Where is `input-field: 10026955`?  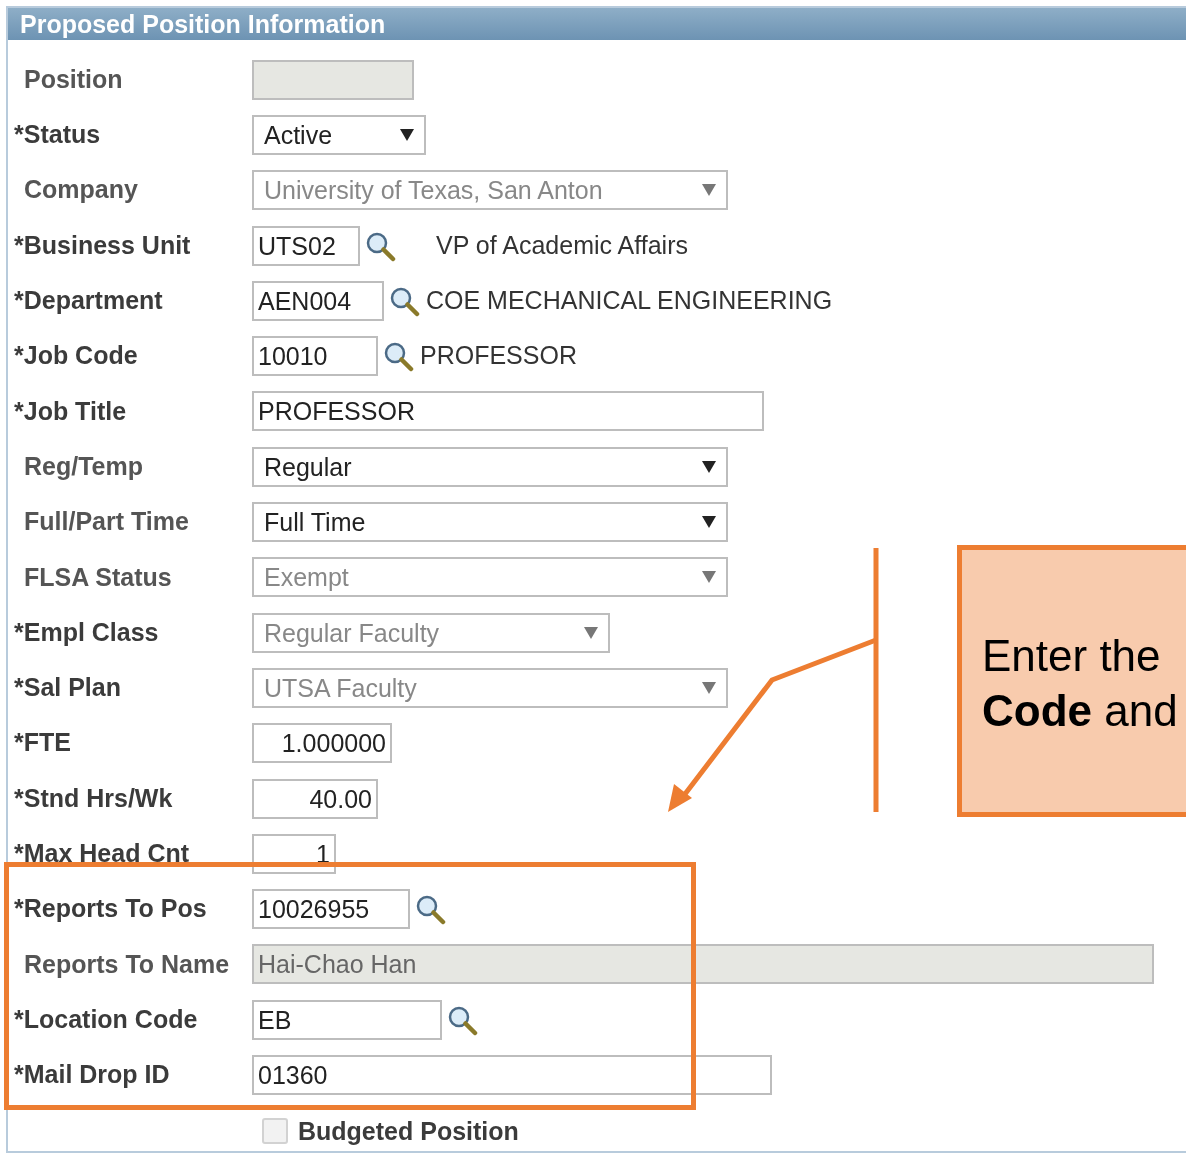
input-field: 10026955 is located at coordinates (331, 909).